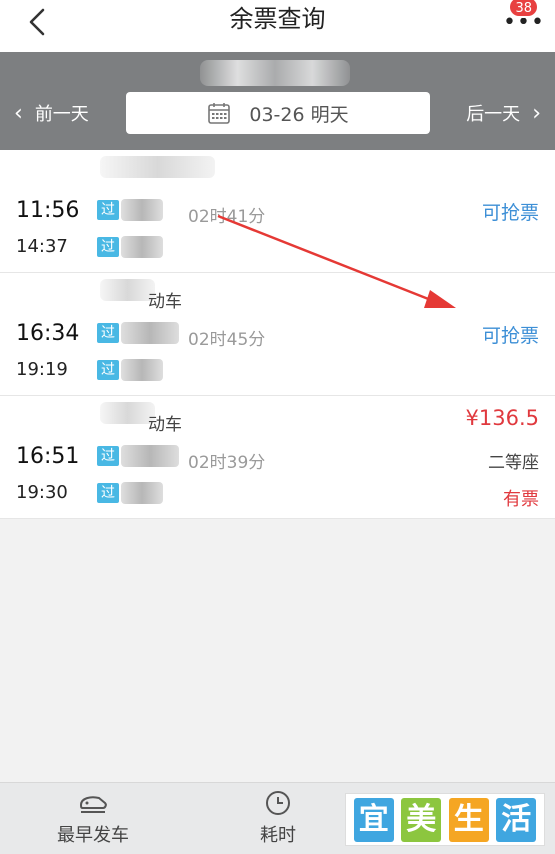  Describe the element at coordinates (18, 113) in the screenshot. I see `chevron-left-icon: ‹` at that location.